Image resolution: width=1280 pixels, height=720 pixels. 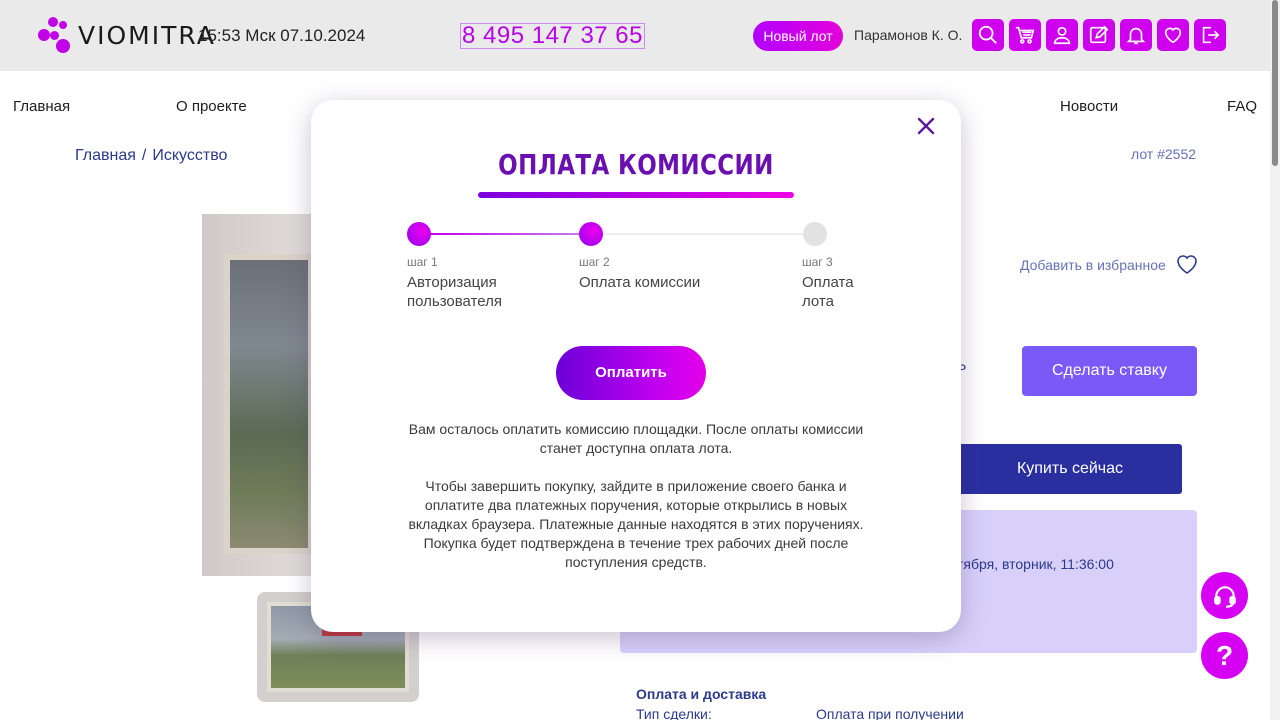 What do you see at coordinates (1062, 35) in the screenshot?
I see `user-icon` at bounding box center [1062, 35].